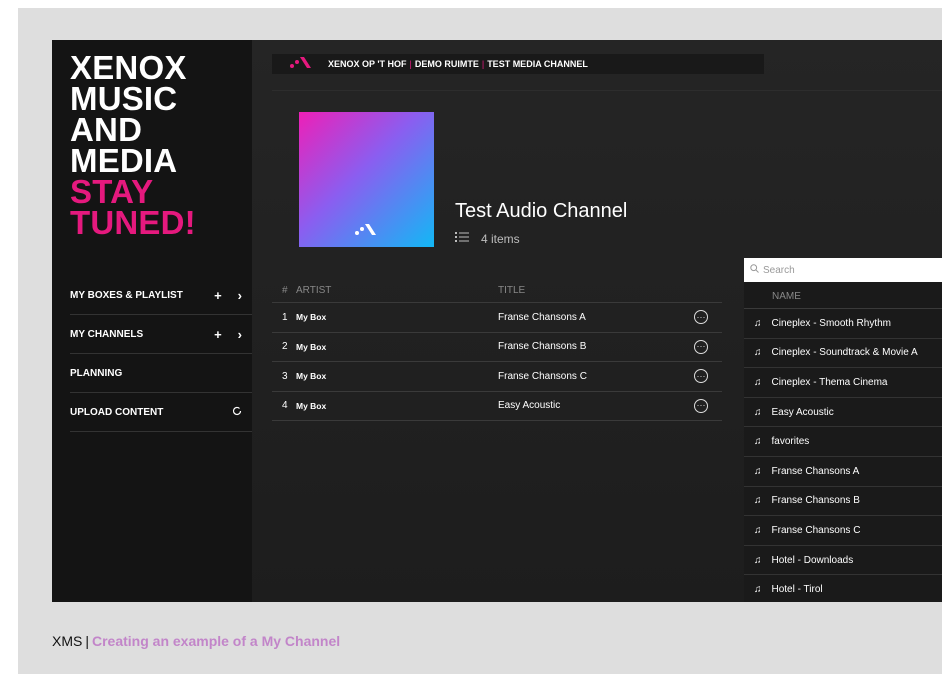 The height and width of the screenshot is (675, 942). I want to click on list-item-label: Cineplex - Smooth Rhythm, so click(831, 323).